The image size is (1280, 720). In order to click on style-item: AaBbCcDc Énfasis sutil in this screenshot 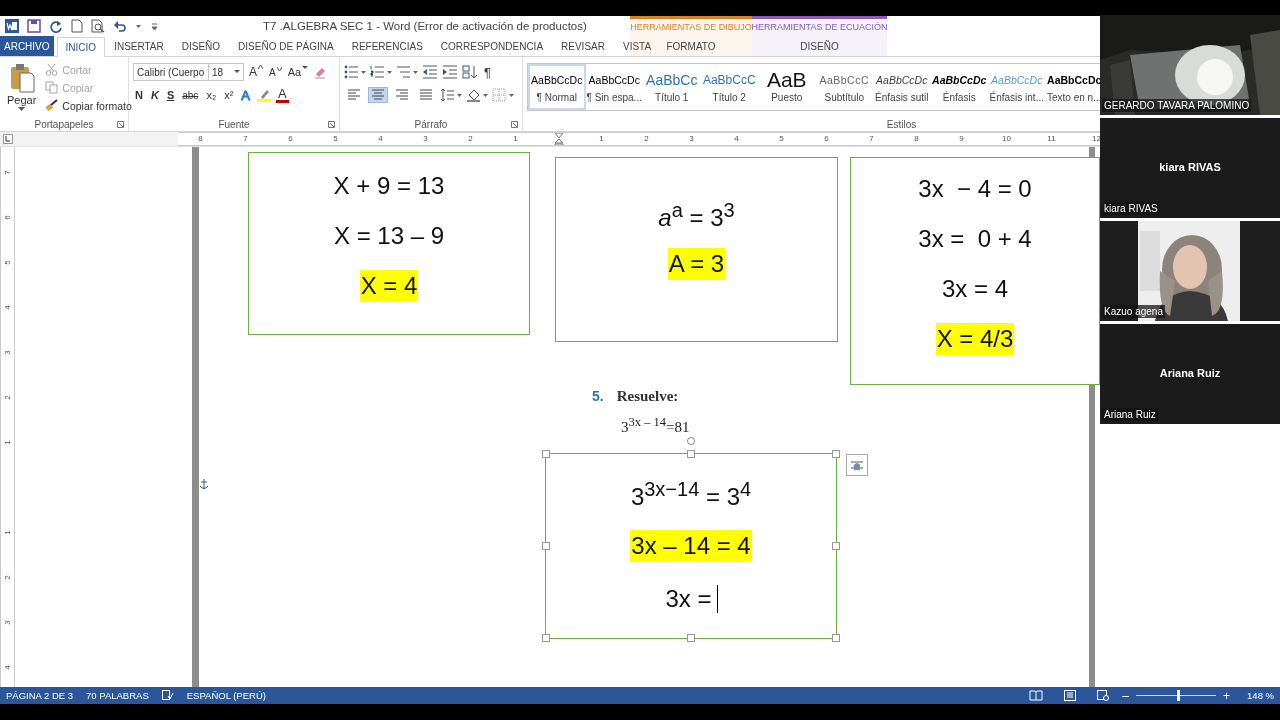, I will do `click(902, 87)`.